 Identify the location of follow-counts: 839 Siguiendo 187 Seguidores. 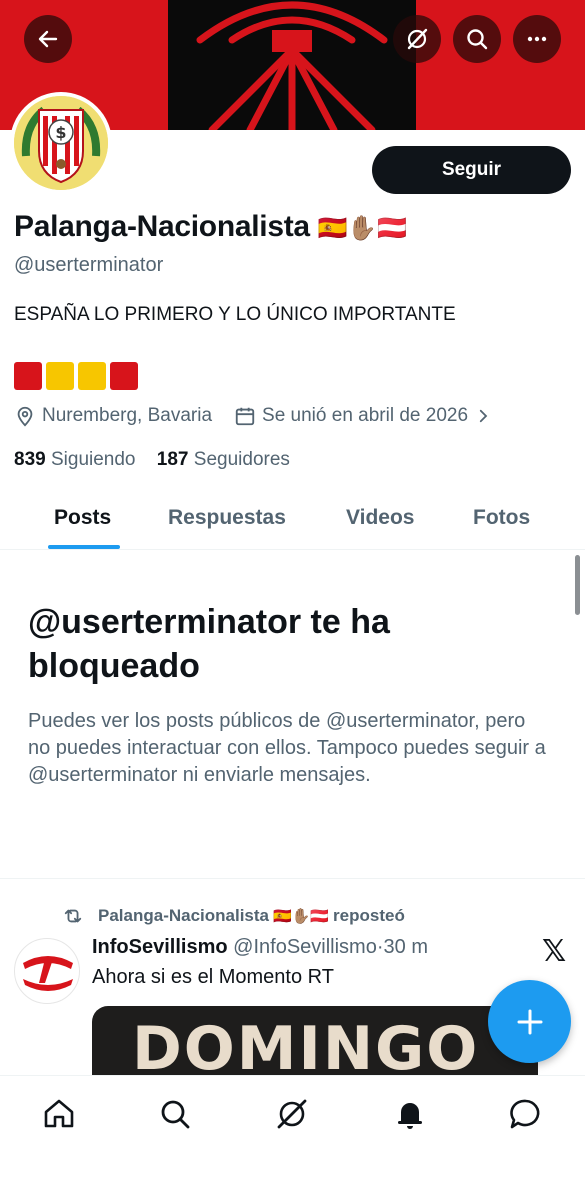
(152, 460).